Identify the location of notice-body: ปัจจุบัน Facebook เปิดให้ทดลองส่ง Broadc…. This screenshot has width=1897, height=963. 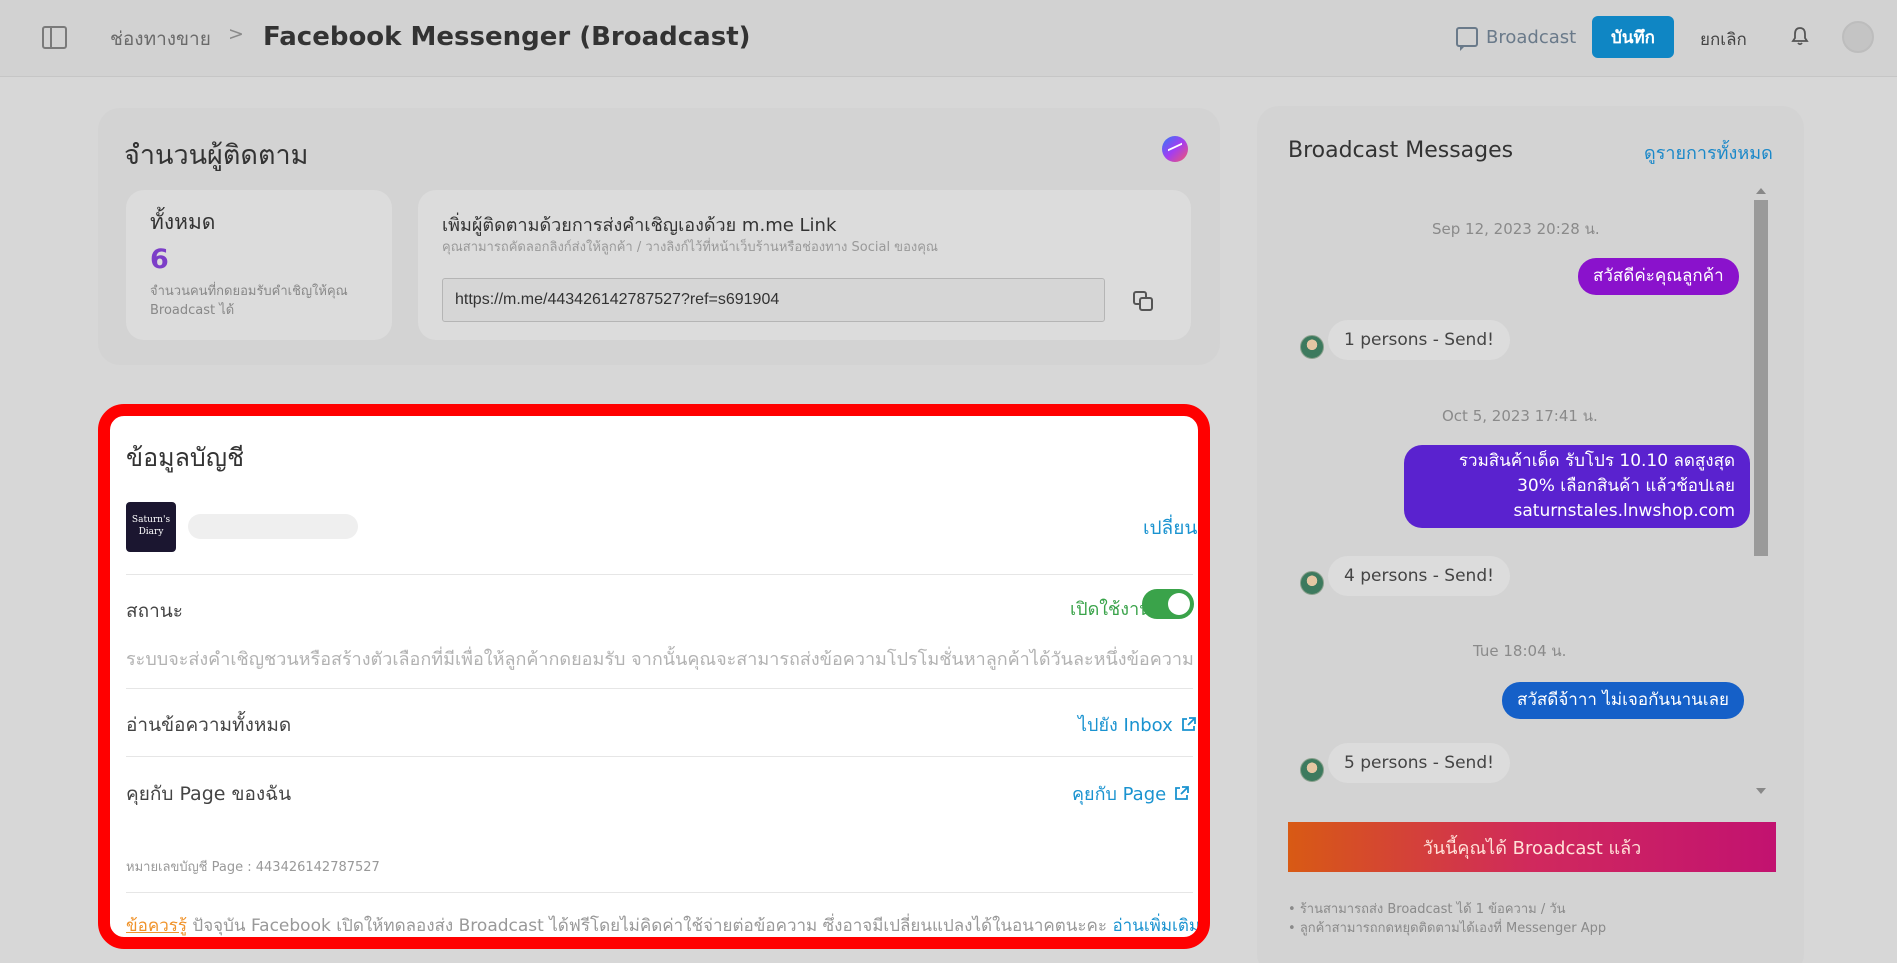
(650, 926).